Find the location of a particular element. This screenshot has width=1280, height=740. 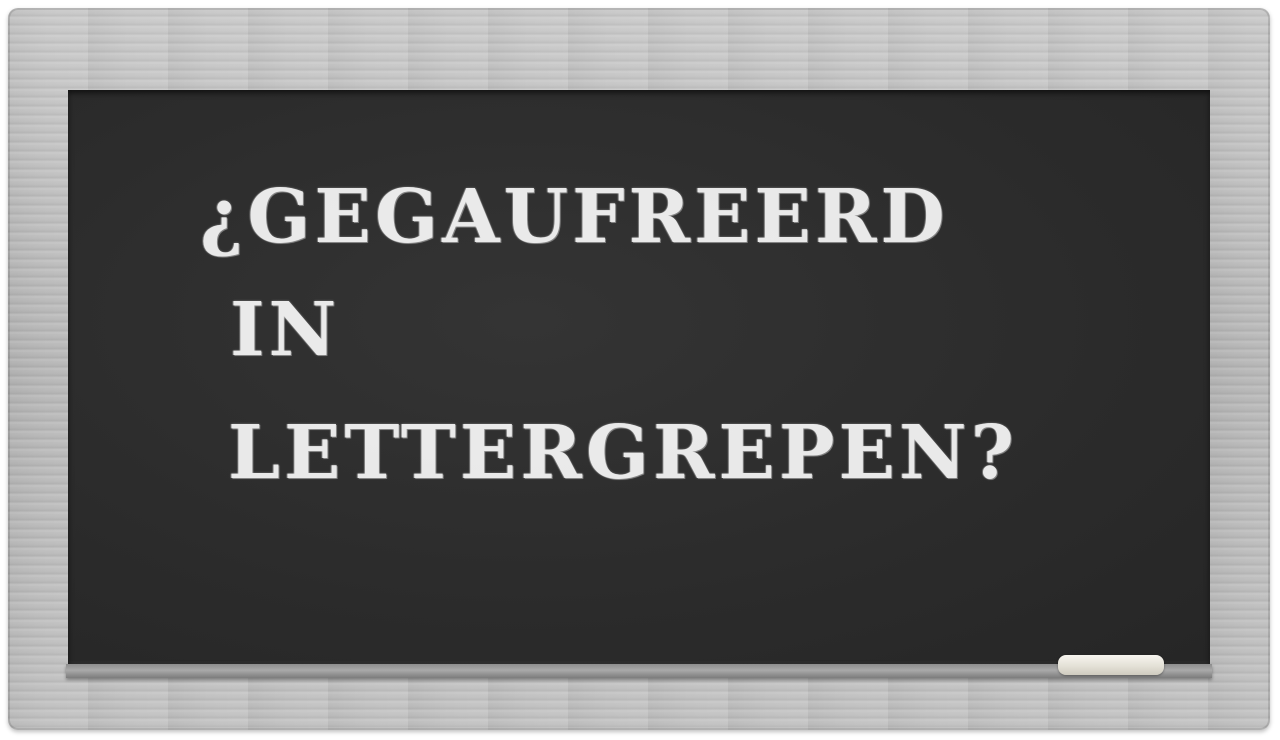

board-line-3: LETTERGREPEN? is located at coordinates (623, 453).